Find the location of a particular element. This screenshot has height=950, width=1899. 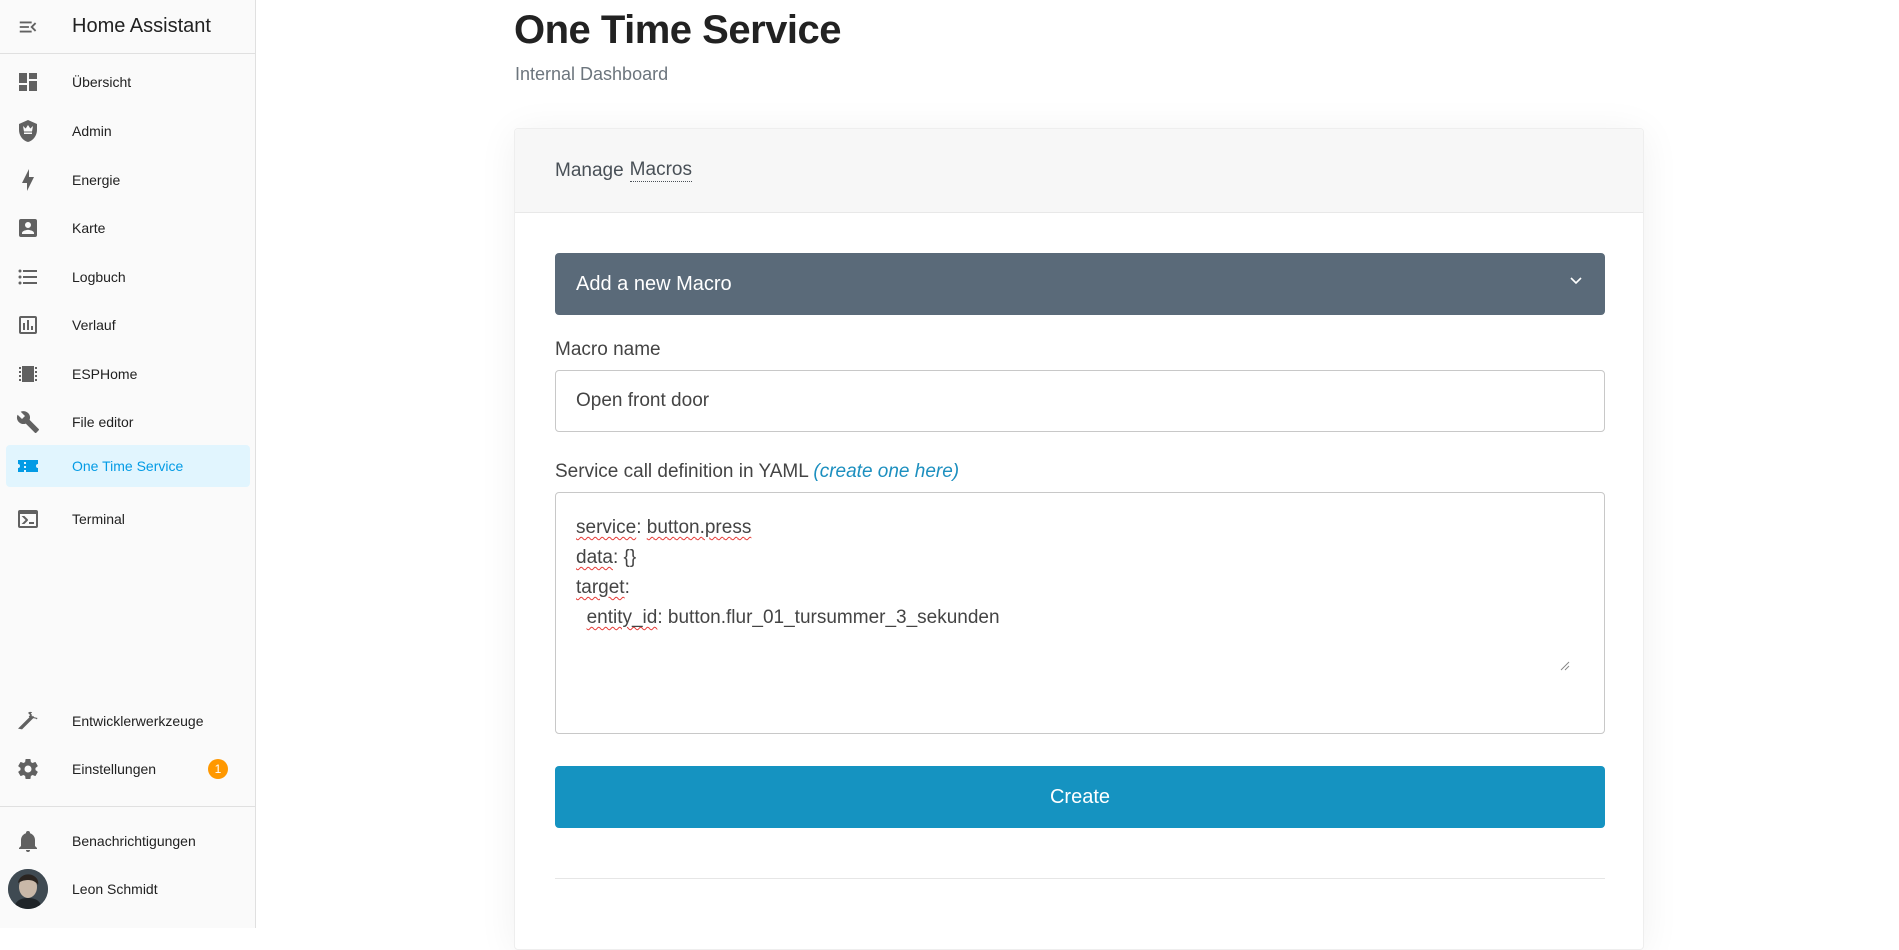

notification-badge: 1 is located at coordinates (218, 769).